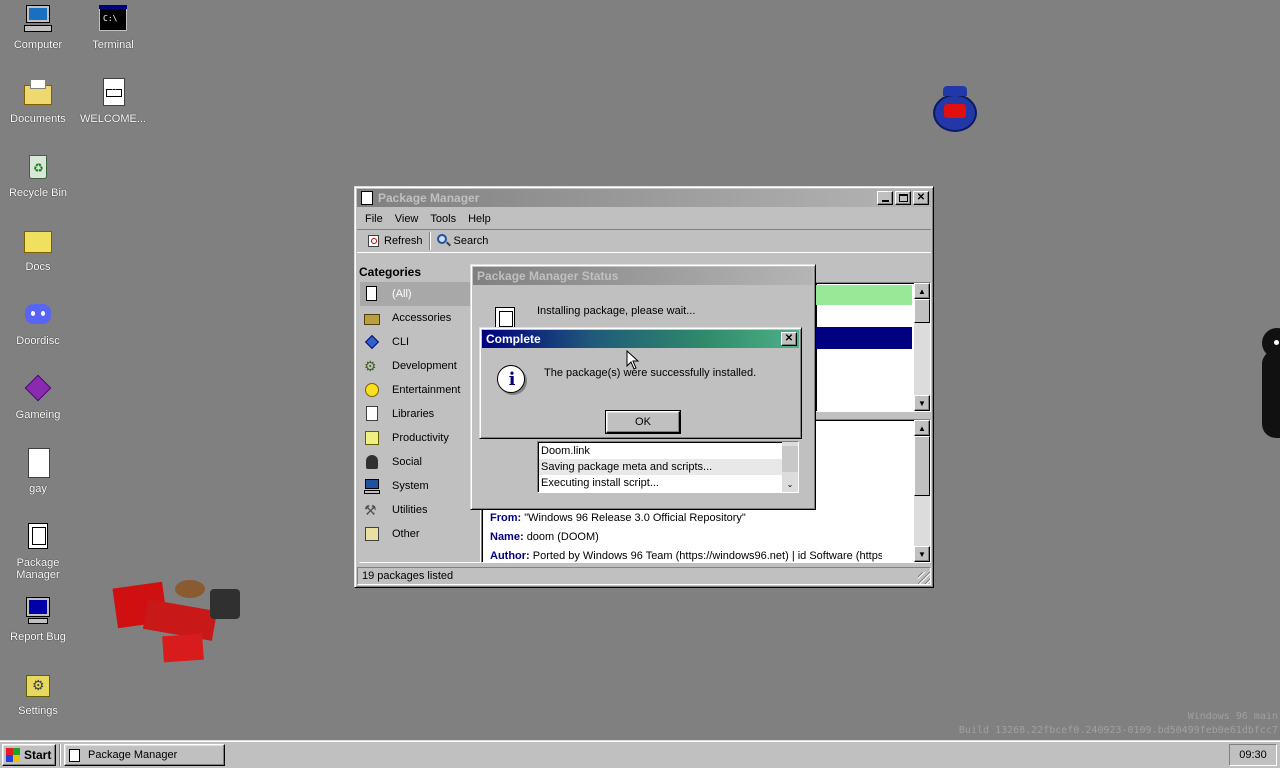 The width and height of the screenshot is (1280, 768). Describe the element at coordinates (565, 451) in the screenshot. I see `log-row: Doom.link` at that location.